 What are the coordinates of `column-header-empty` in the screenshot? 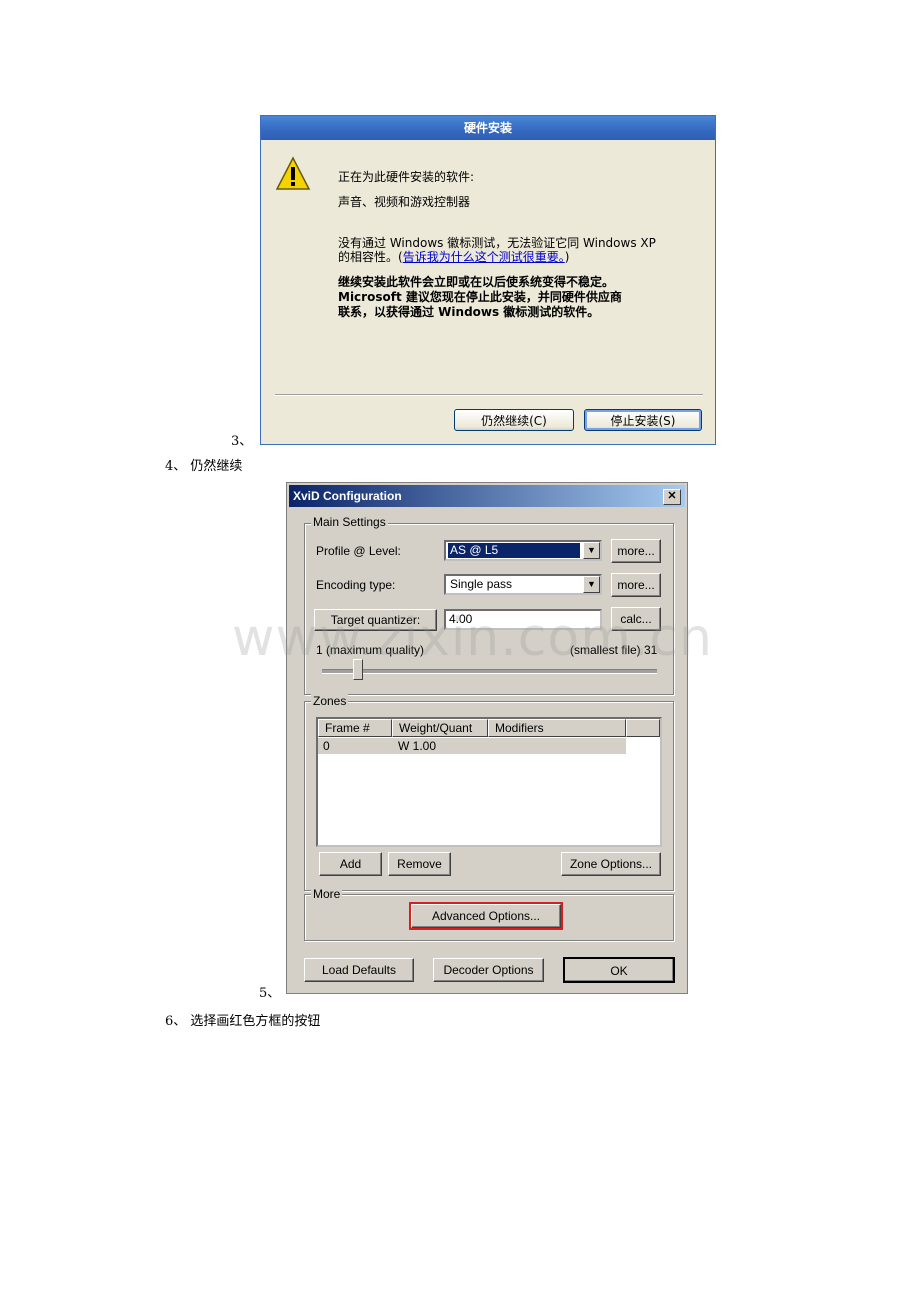 It's located at (643, 728).